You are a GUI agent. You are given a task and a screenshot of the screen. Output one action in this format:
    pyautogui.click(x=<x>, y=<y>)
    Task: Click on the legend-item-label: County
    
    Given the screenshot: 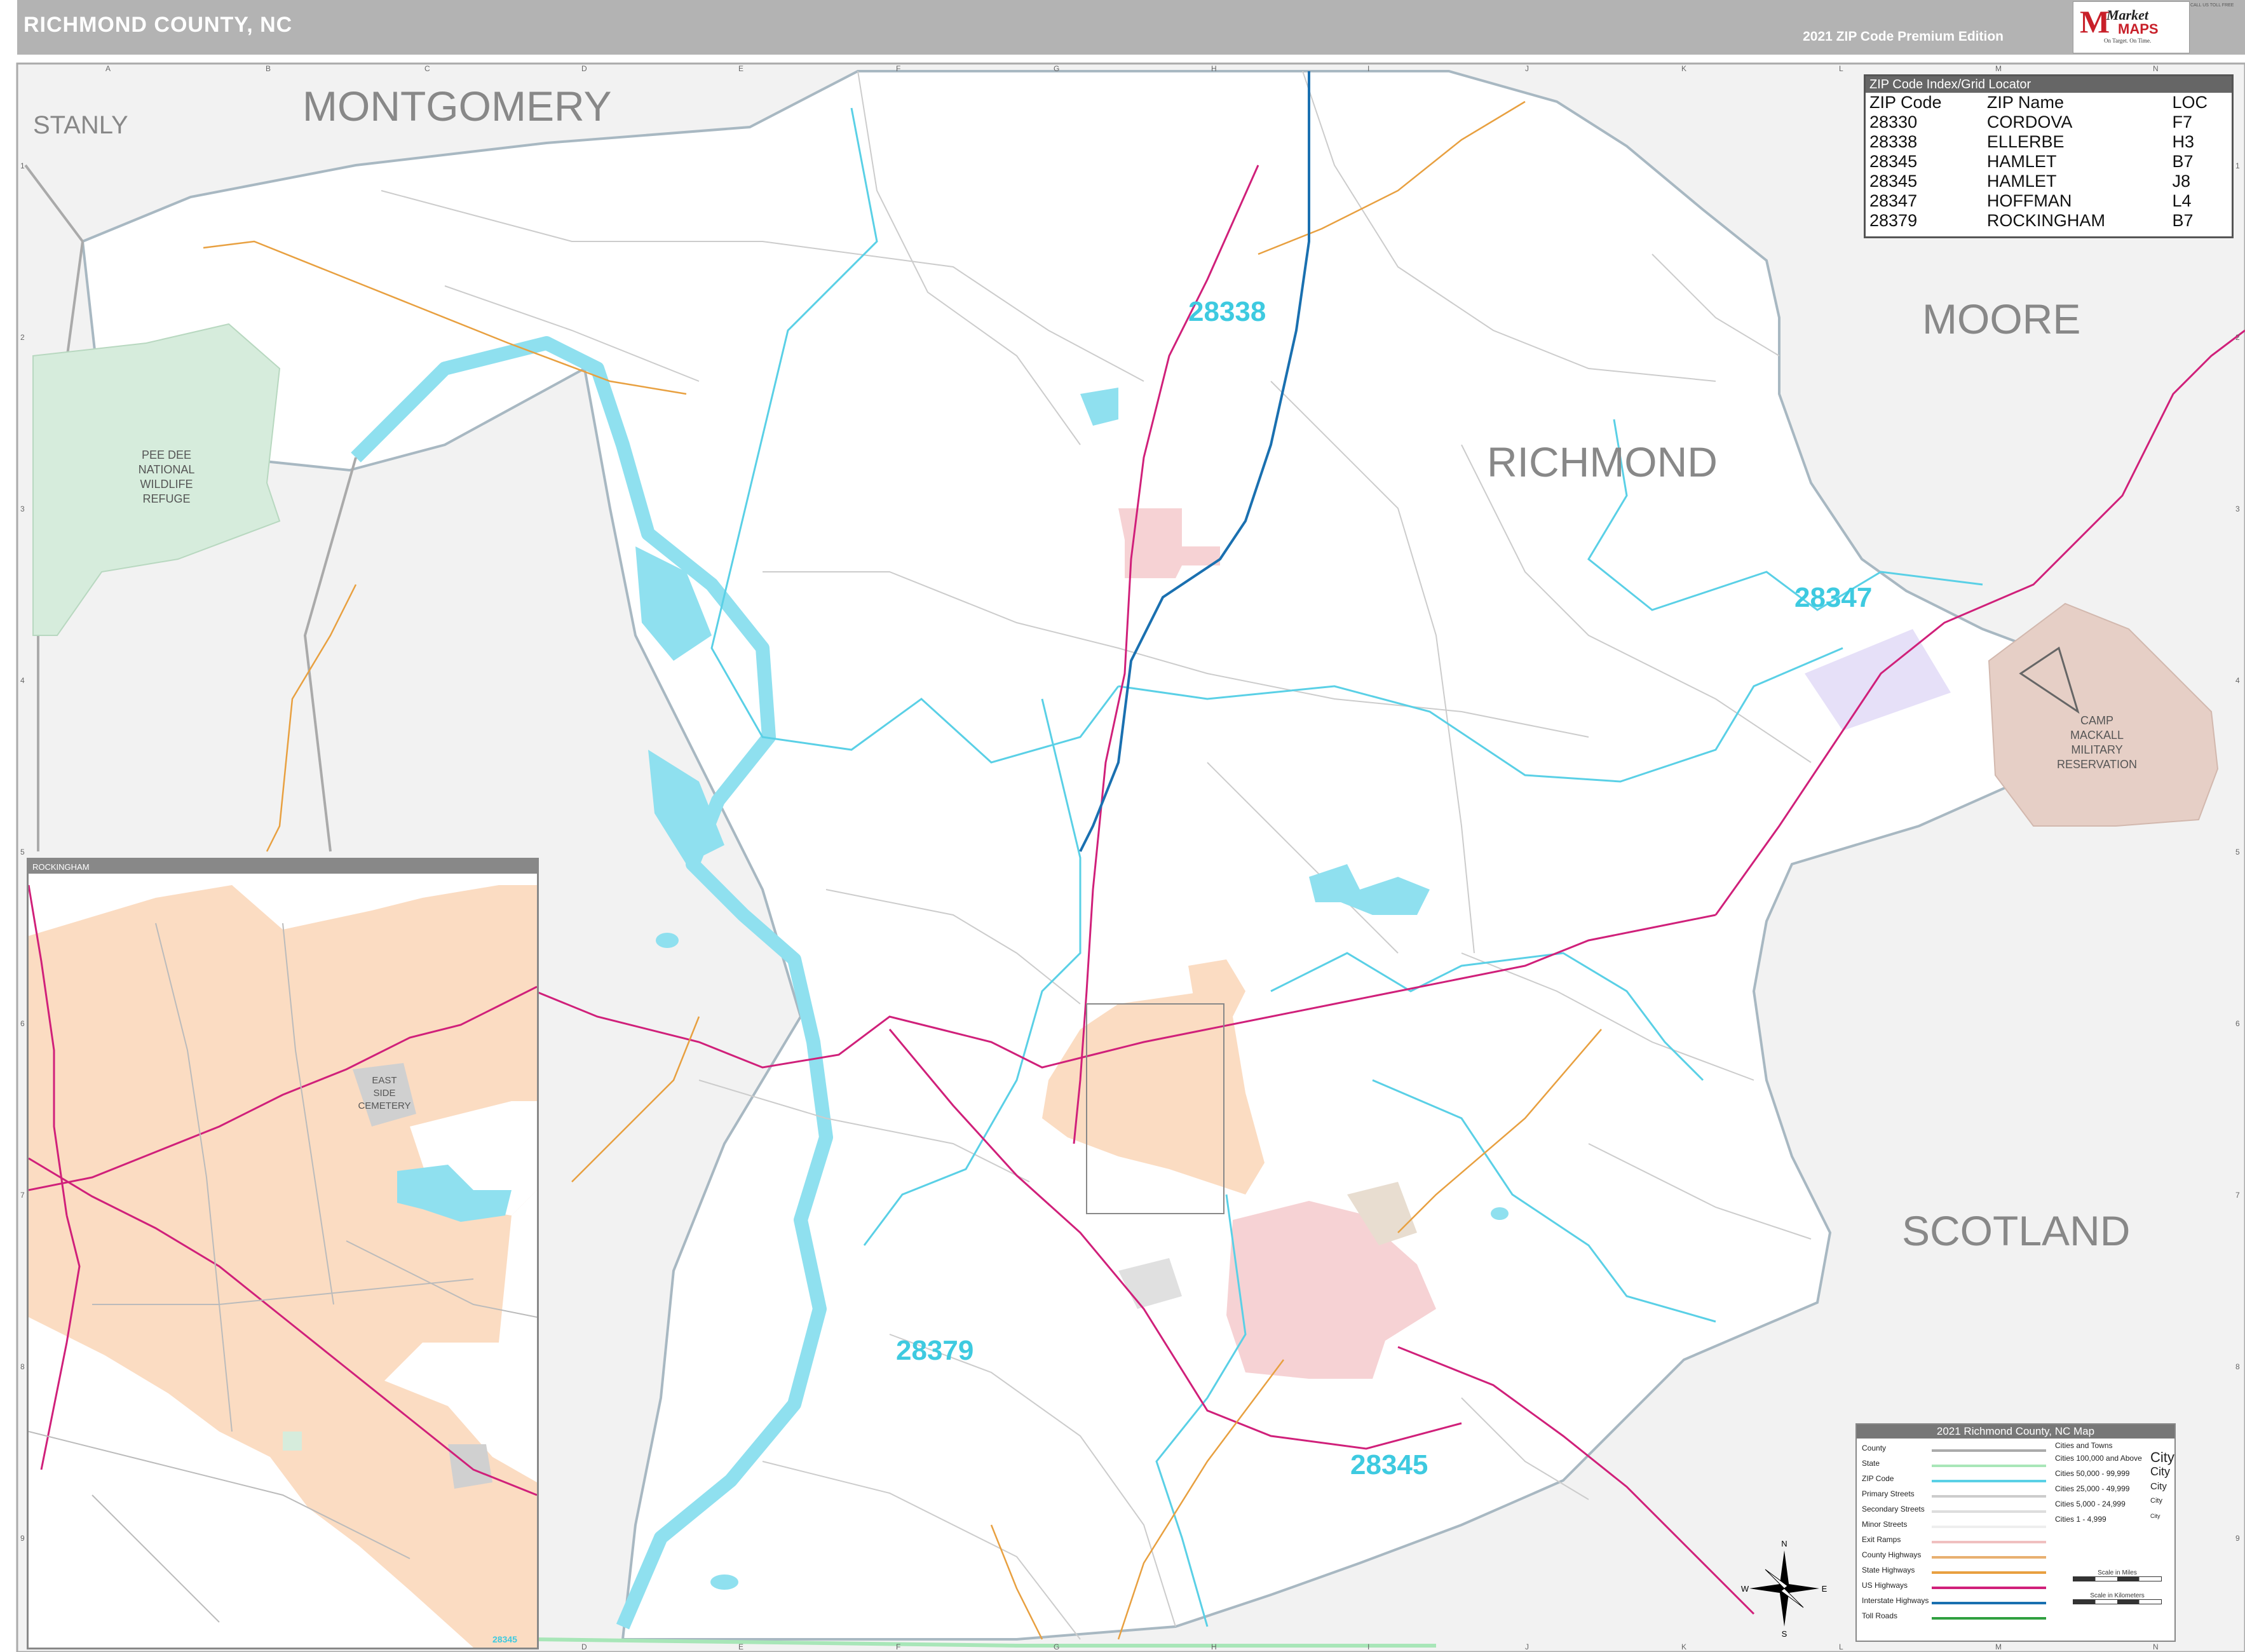 What is the action you would take?
    pyautogui.click(x=1874, y=1448)
    